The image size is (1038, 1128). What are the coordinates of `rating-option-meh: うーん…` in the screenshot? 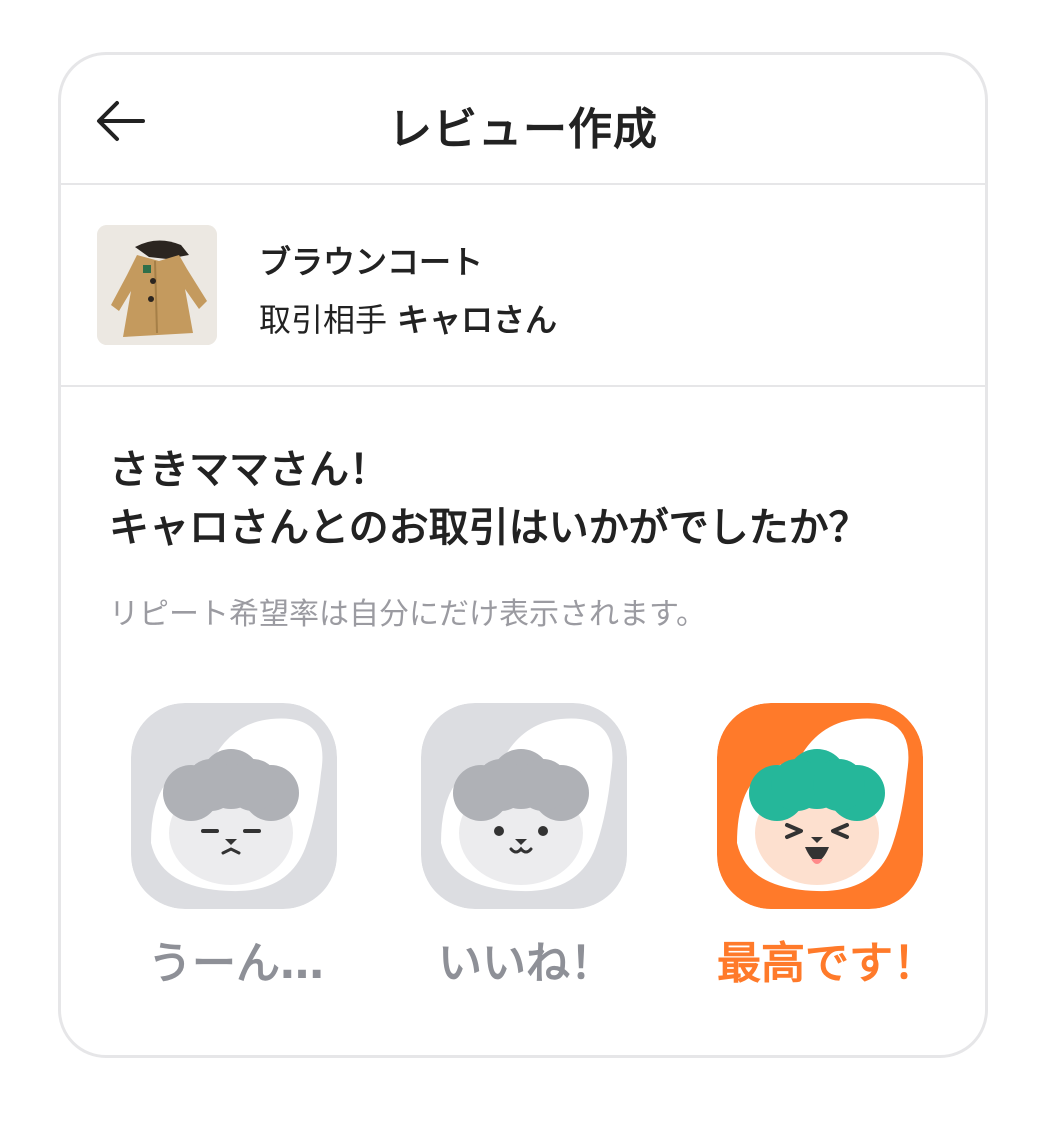 It's located at (236, 847).